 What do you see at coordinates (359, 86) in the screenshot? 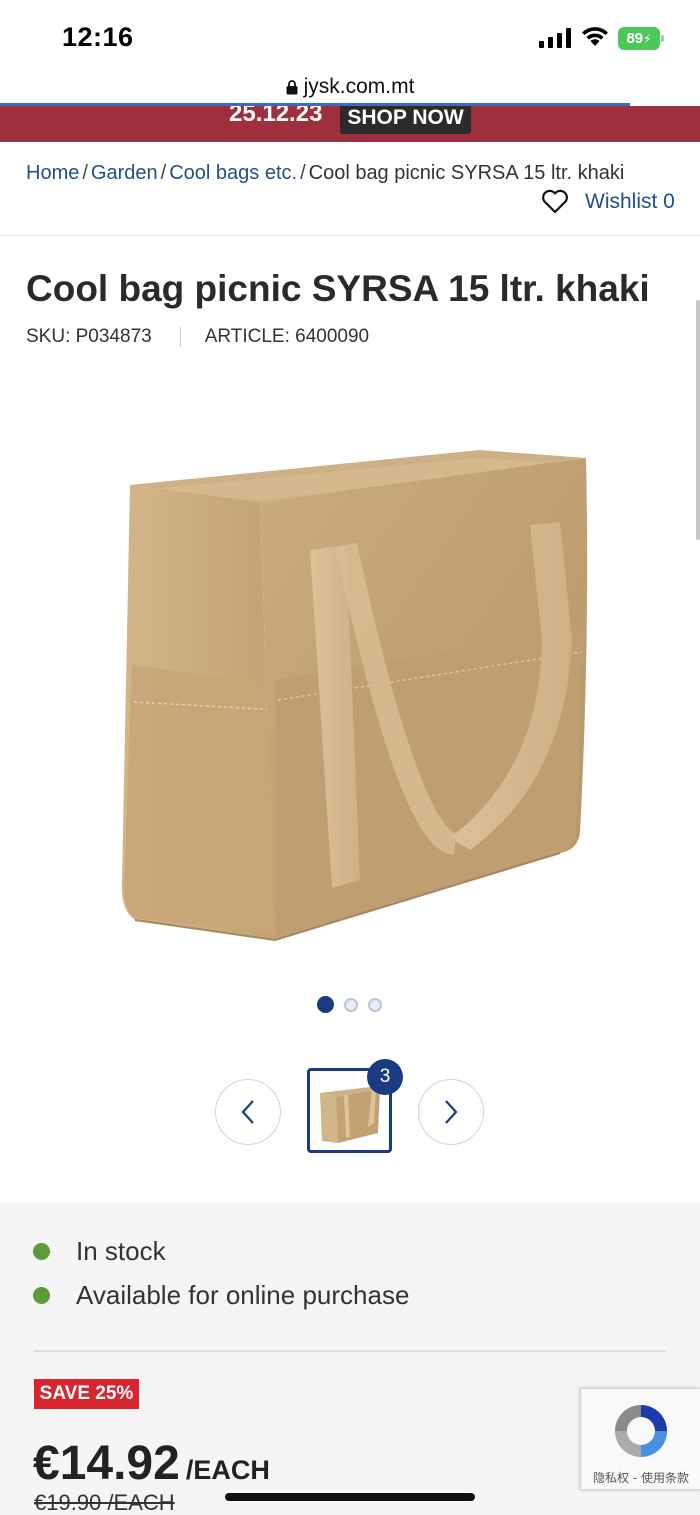
I see `url-text: jysk.com.mt` at bounding box center [359, 86].